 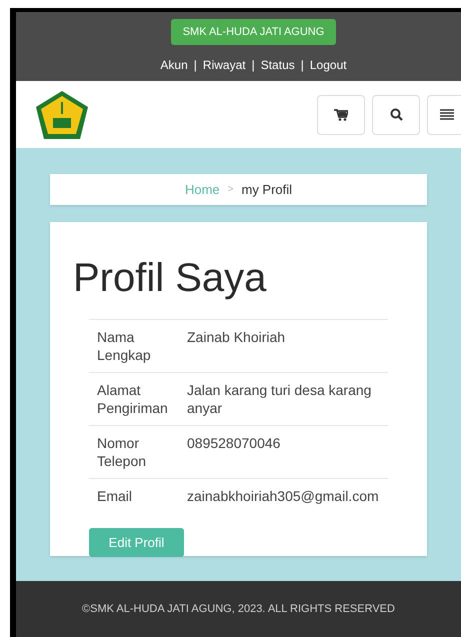 What do you see at coordinates (224, 65) in the screenshot?
I see `account-menu-link: Riwayat` at bounding box center [224, 65].